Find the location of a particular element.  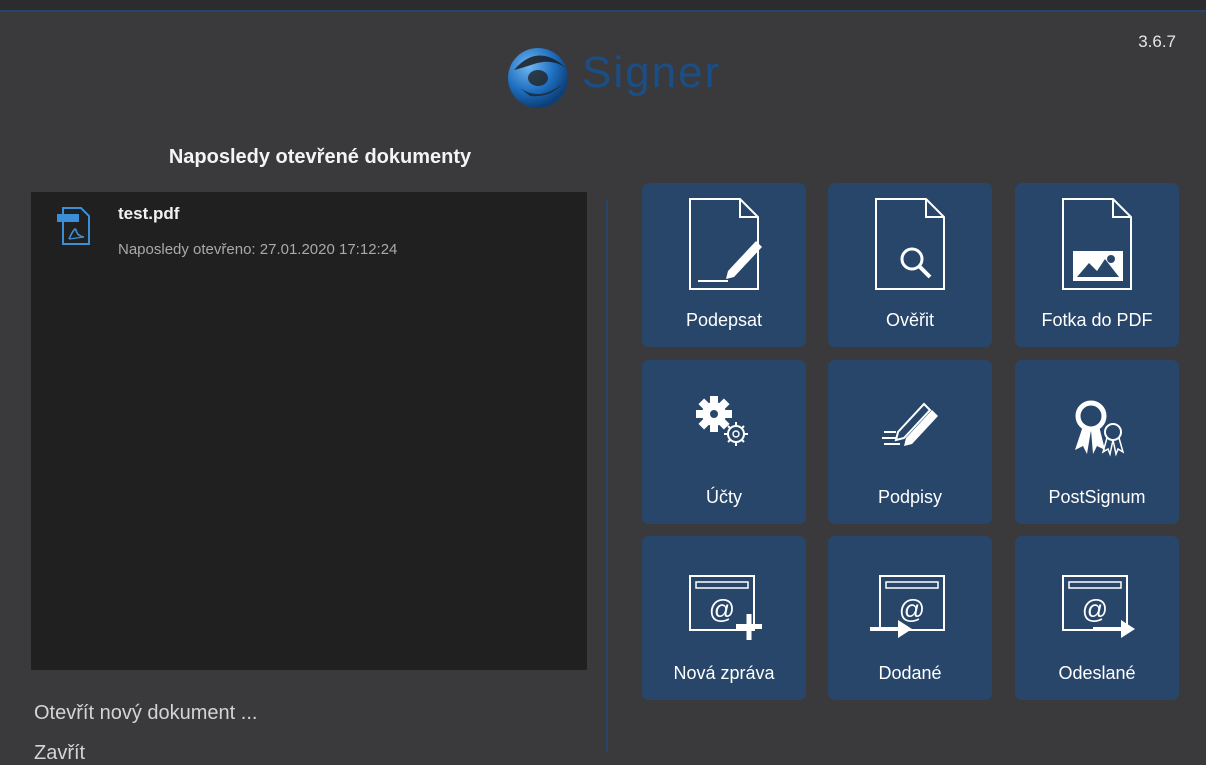

signatures-tile: Podpisy is located at coordinates (910, 442).